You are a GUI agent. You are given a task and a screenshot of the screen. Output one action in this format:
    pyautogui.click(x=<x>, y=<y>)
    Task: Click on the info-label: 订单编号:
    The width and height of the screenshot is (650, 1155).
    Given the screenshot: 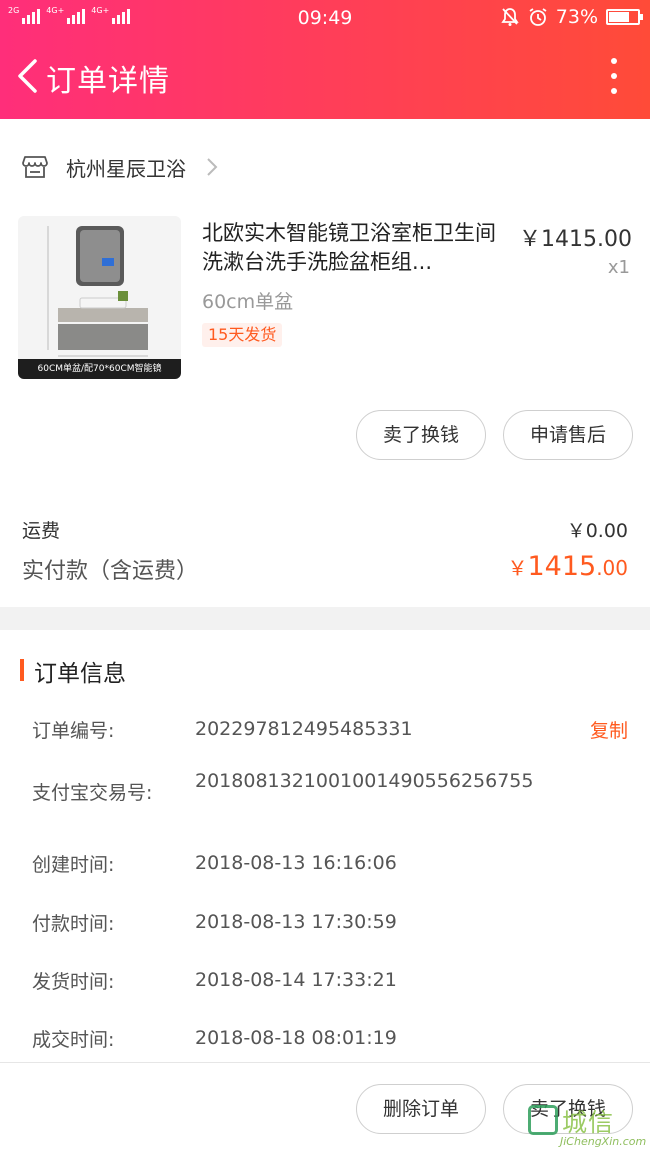 What is the action you would take?
    pyautogui.click(x=73, y=731)
    